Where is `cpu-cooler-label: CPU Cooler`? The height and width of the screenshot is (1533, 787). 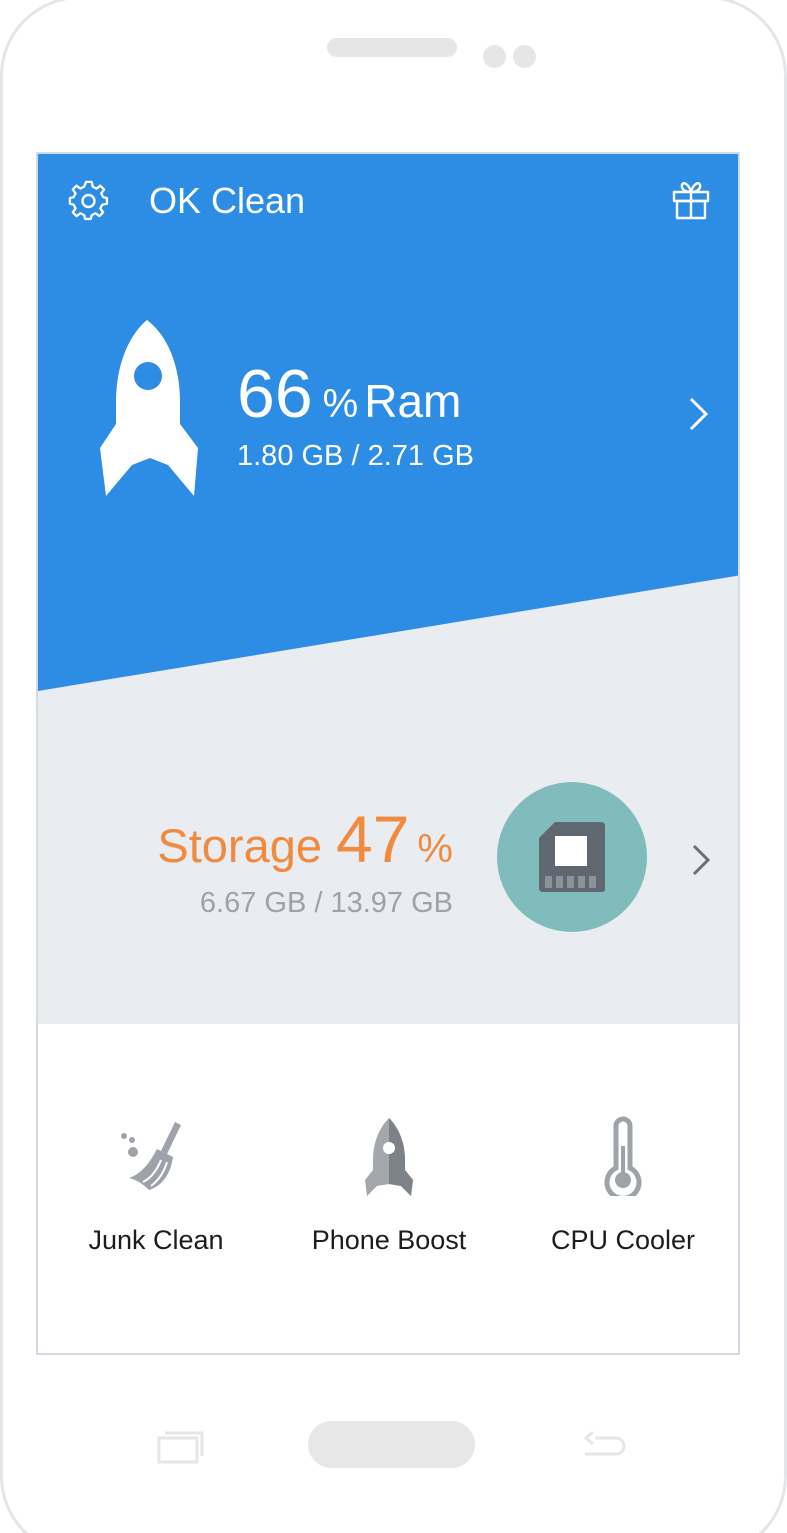 cpu-cooler-label: CPU Cooler is located at coordinates (623, 1240).